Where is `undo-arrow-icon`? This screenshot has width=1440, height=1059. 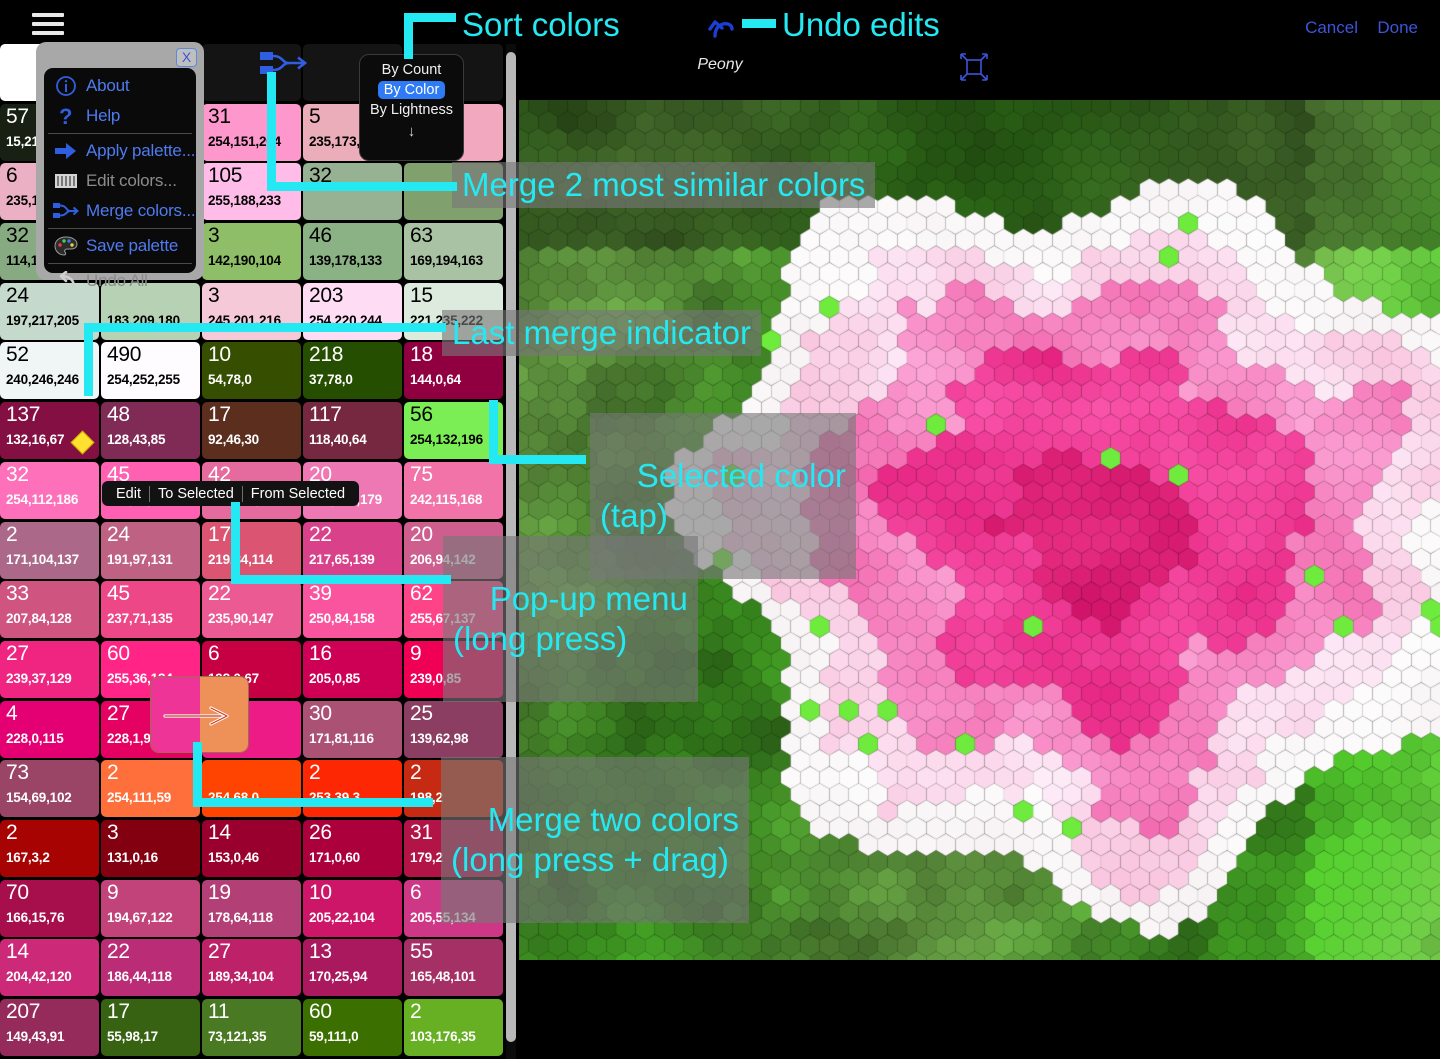
undo-arrow-icon is located at coordinates (723, 25).